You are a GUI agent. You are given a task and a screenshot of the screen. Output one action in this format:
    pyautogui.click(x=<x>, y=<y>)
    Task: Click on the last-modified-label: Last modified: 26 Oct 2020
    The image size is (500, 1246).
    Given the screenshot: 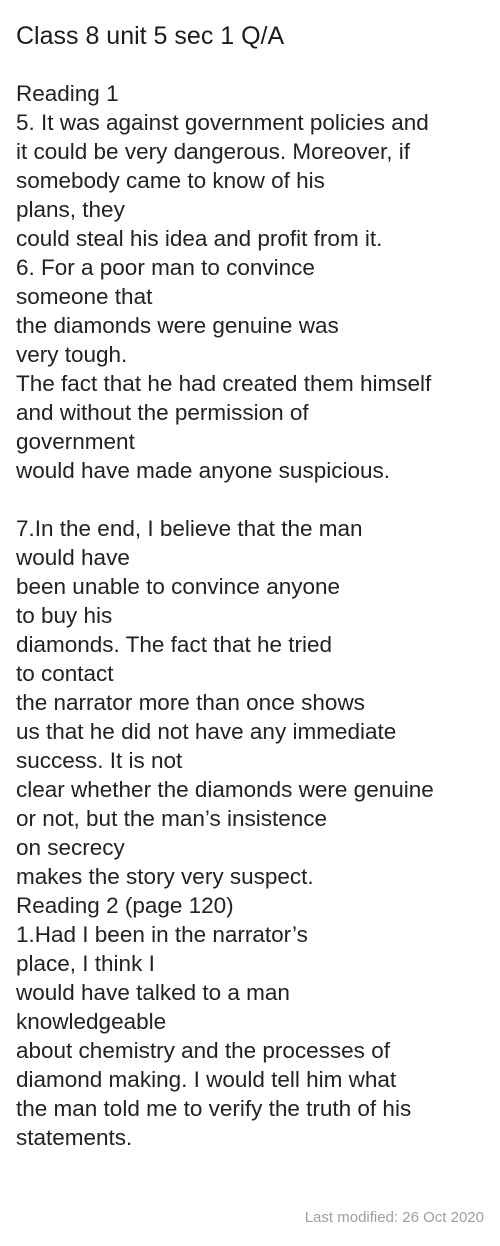 What is the action you would take?
    pyautogui.click(x=394, y=1217)
    